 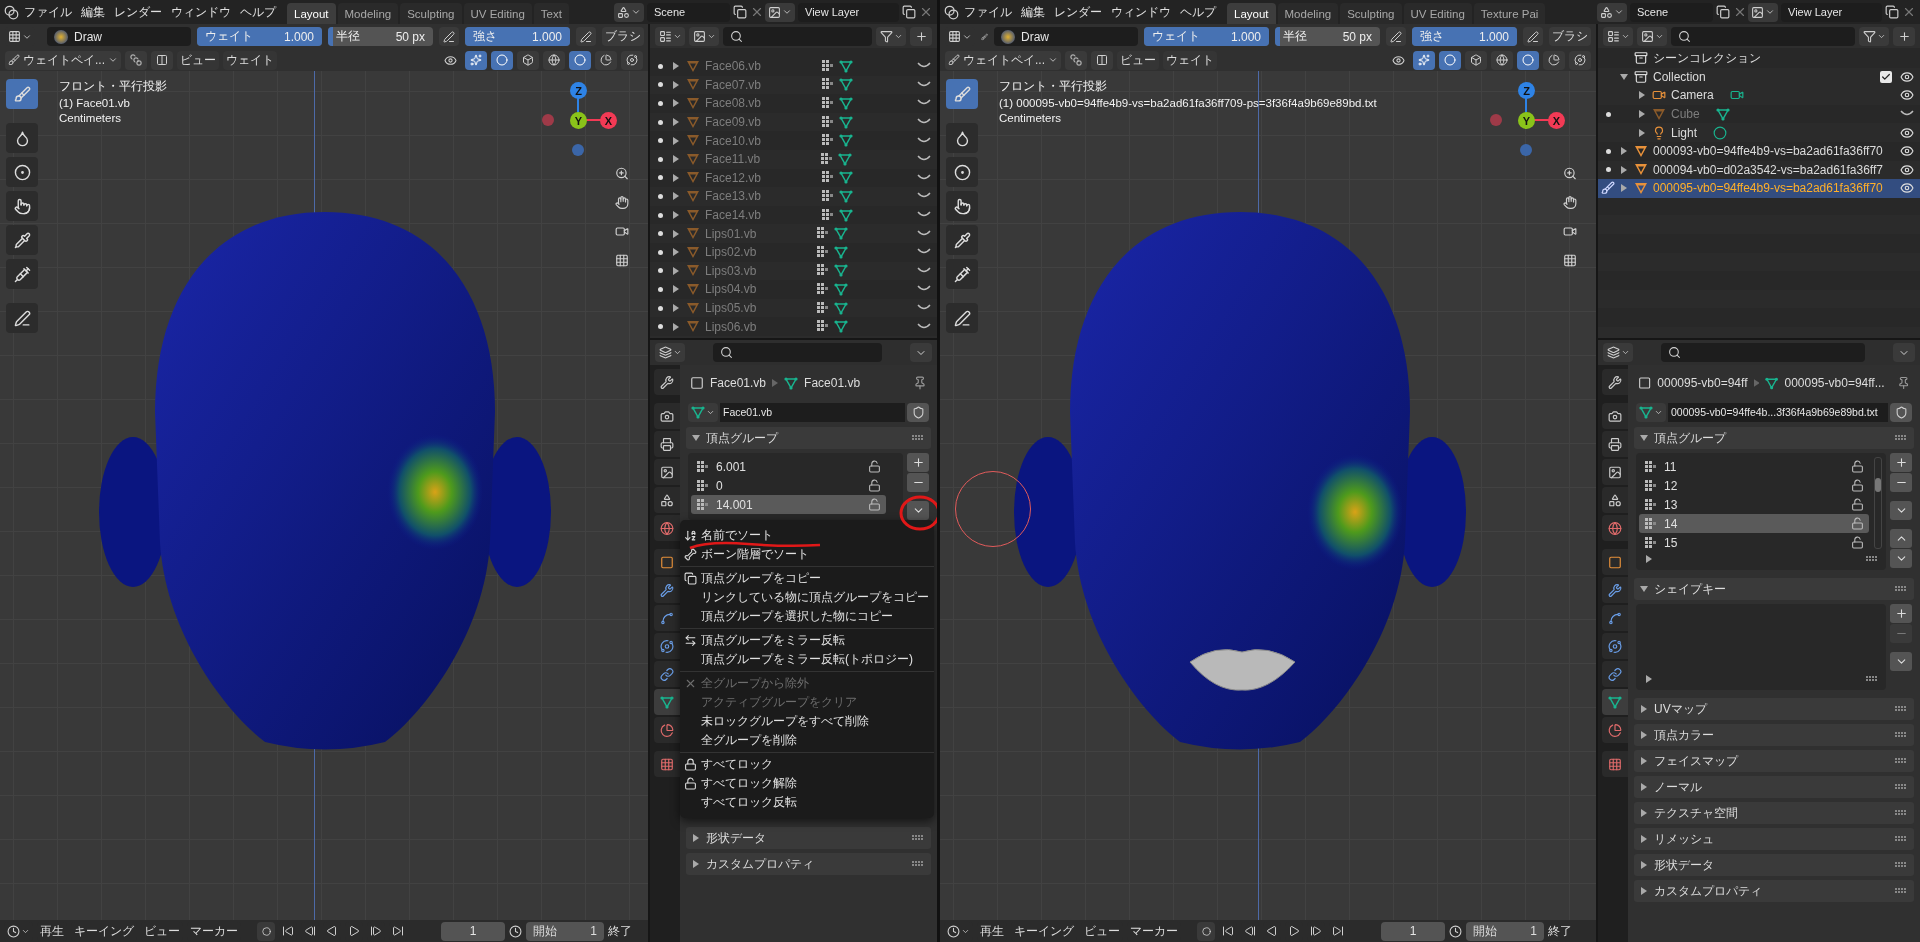 I want to click on object-name: シーンコレクション, so click(x=1707, y=58).